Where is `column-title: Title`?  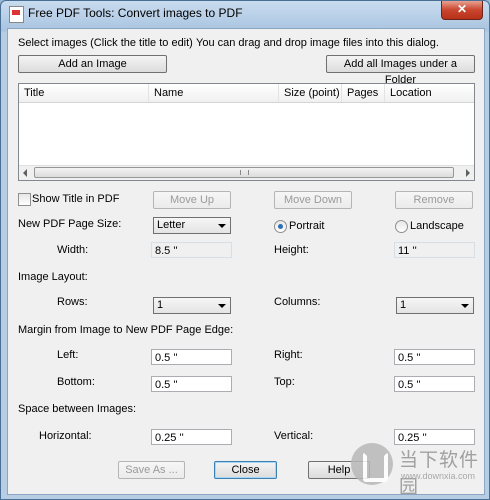 column-title: Title is located at coordinates (84, 93).